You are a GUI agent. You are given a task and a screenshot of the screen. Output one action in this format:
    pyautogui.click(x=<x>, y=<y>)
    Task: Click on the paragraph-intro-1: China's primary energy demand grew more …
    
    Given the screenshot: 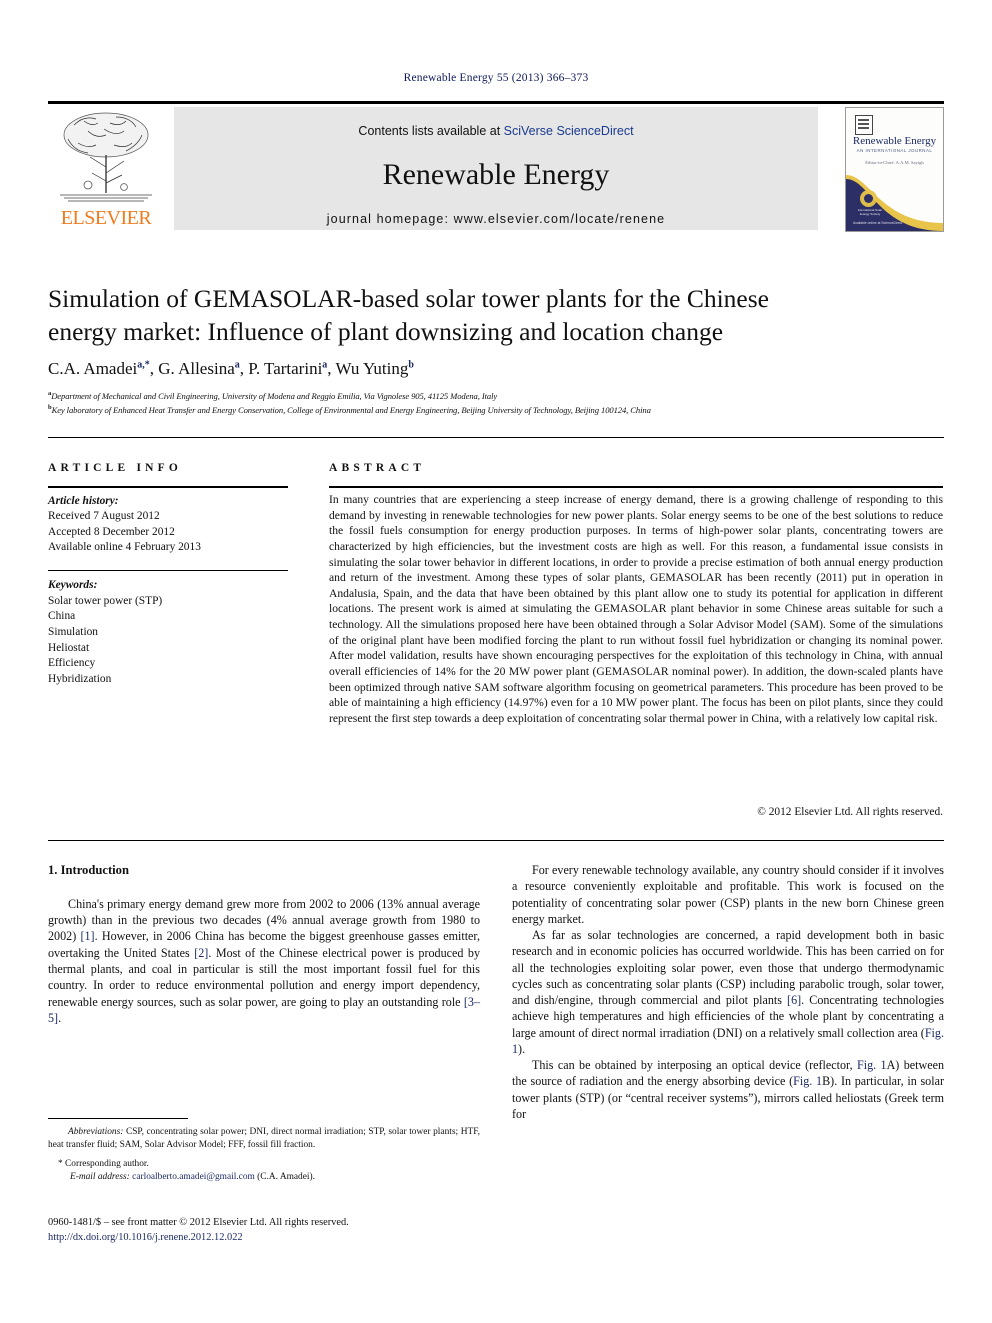 What is the action you would take?
    pyautogui.click(x=264, y=961)
    